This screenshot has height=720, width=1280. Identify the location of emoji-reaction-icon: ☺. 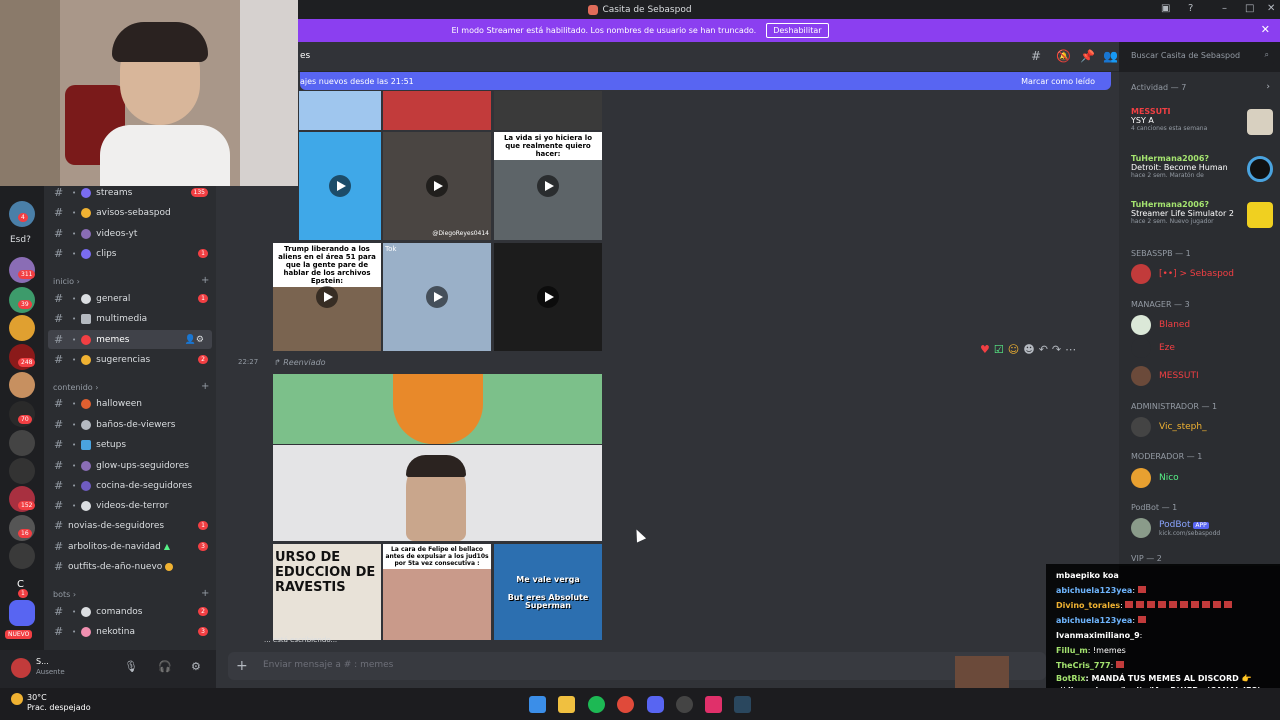
(1013, 349).